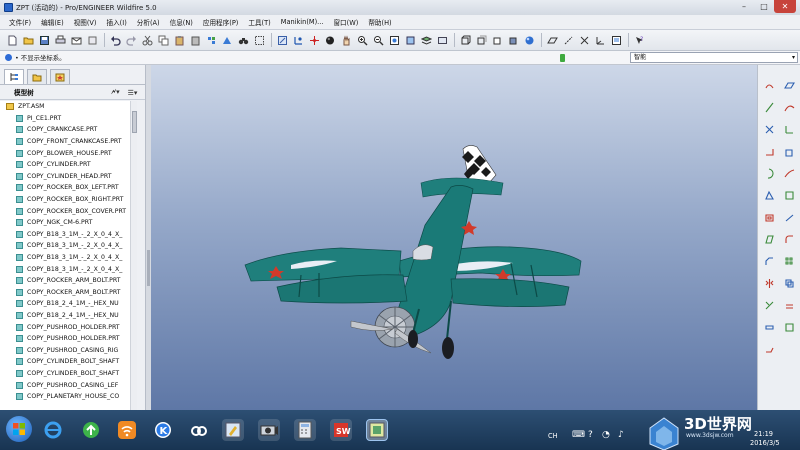  Describe the element at coordinates (785, 6) in the screenshot. I see `close-button: ✕` at that location.